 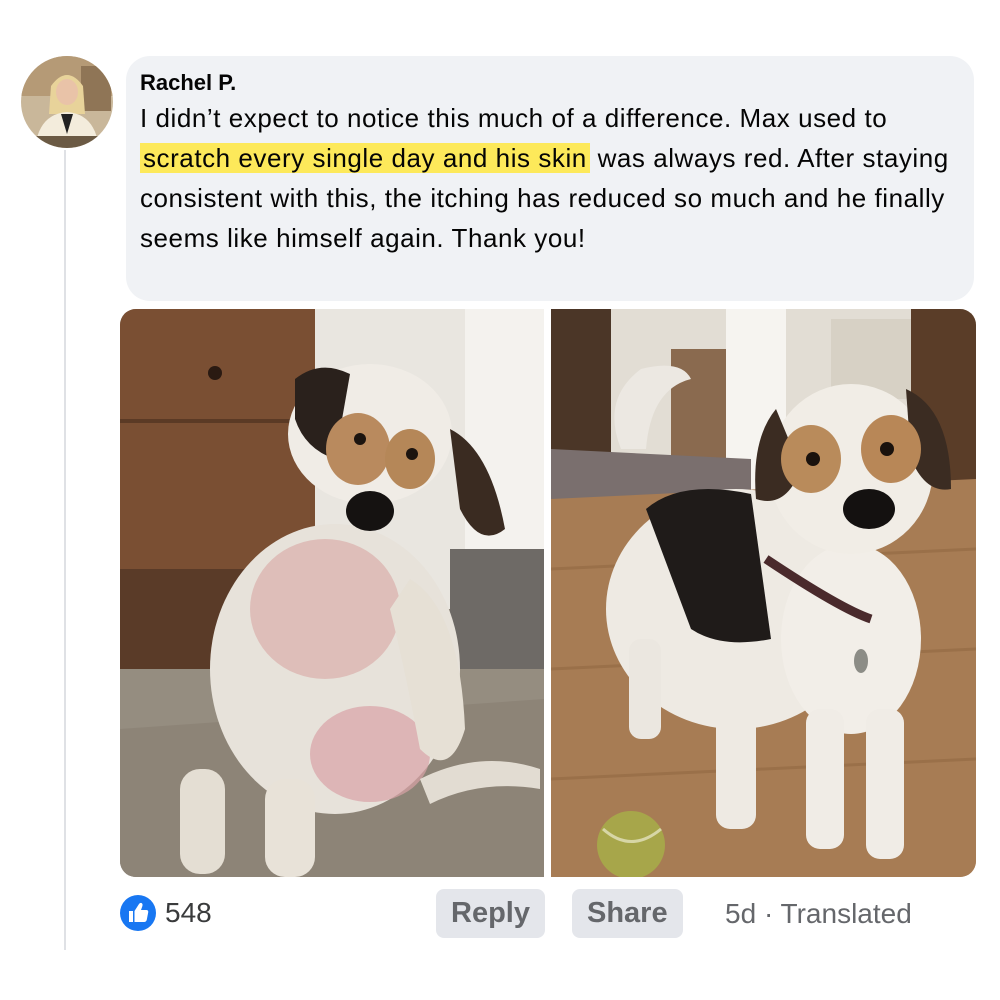 I want to click on comment-actions: 548 Reply Share 5d · Translated, so click(x=550, y=913).